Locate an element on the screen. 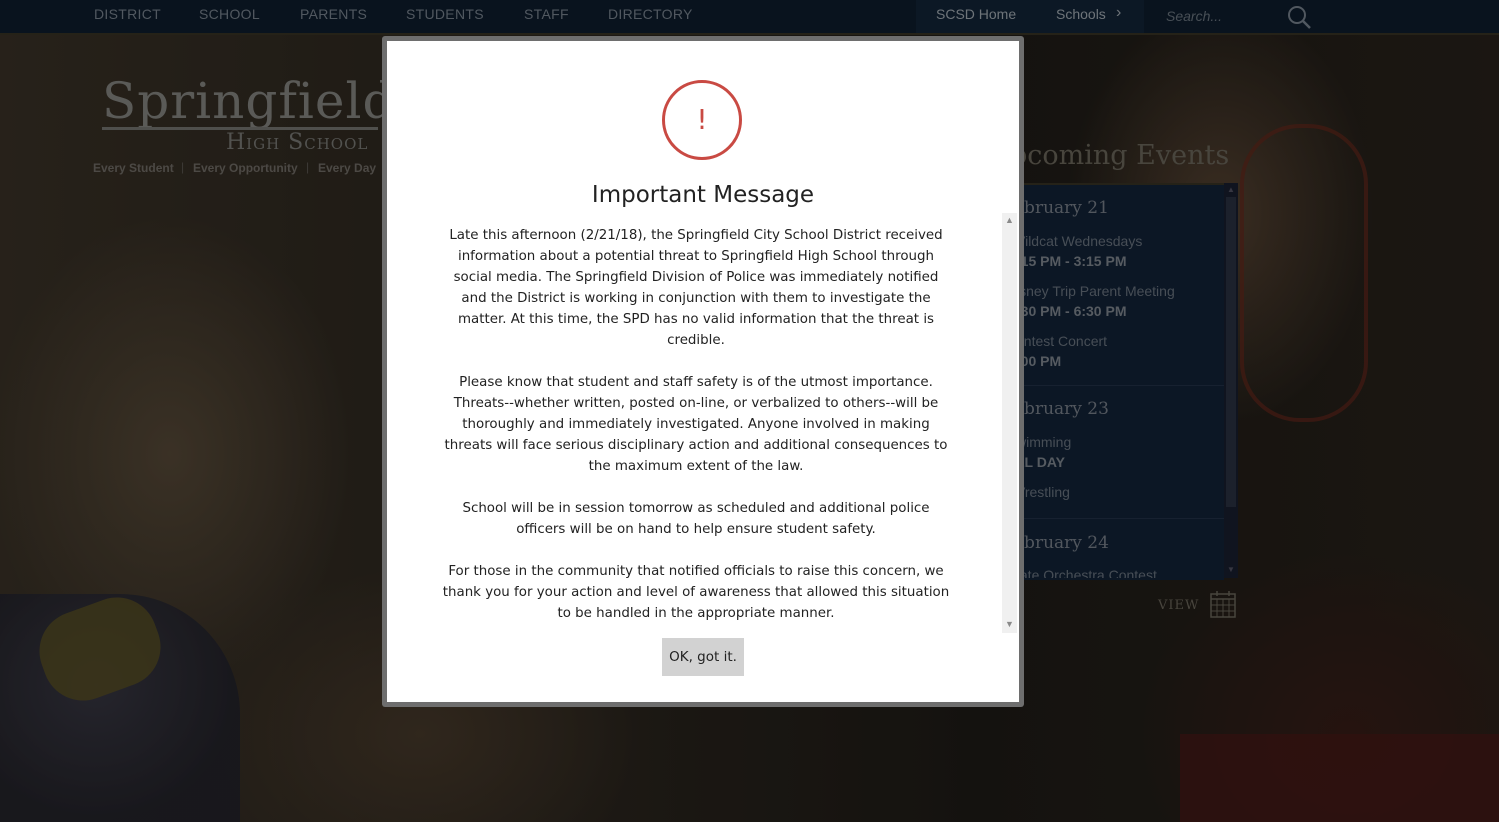 This screenshot has height=822, width=1499. ok-got-it-button: OK, got it. is located at coordinates (703, 657).